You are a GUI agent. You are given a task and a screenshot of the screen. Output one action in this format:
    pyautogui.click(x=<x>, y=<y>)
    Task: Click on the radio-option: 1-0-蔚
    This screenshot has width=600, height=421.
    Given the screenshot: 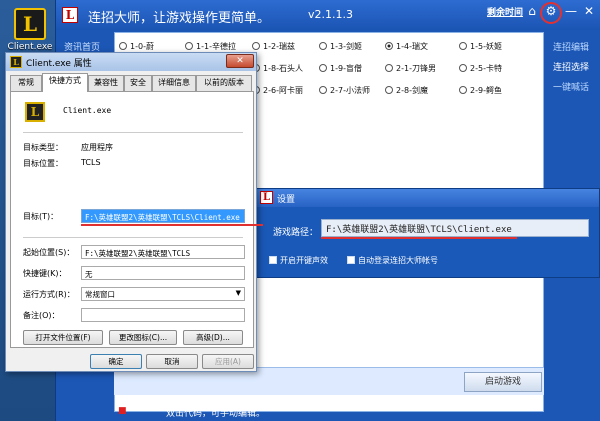 What is the action you would take?
    pyautogui.click(x=136, y=46)
    